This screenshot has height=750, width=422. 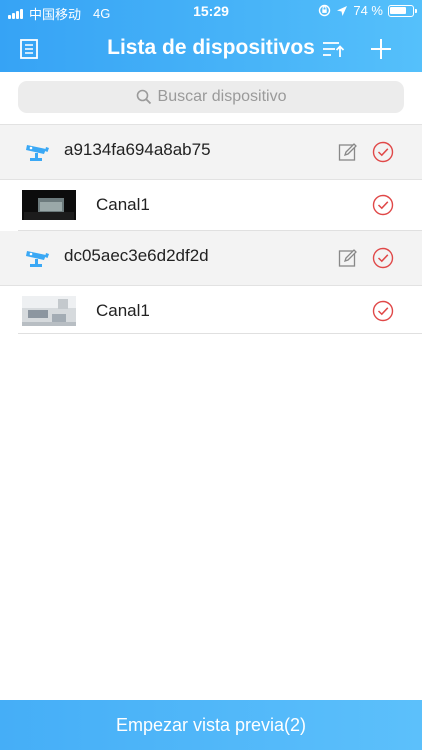 I want to click on header-bar: 中国移动 4G 15:29 74 % Lista de dispositivos, so click(x=211, y=36).